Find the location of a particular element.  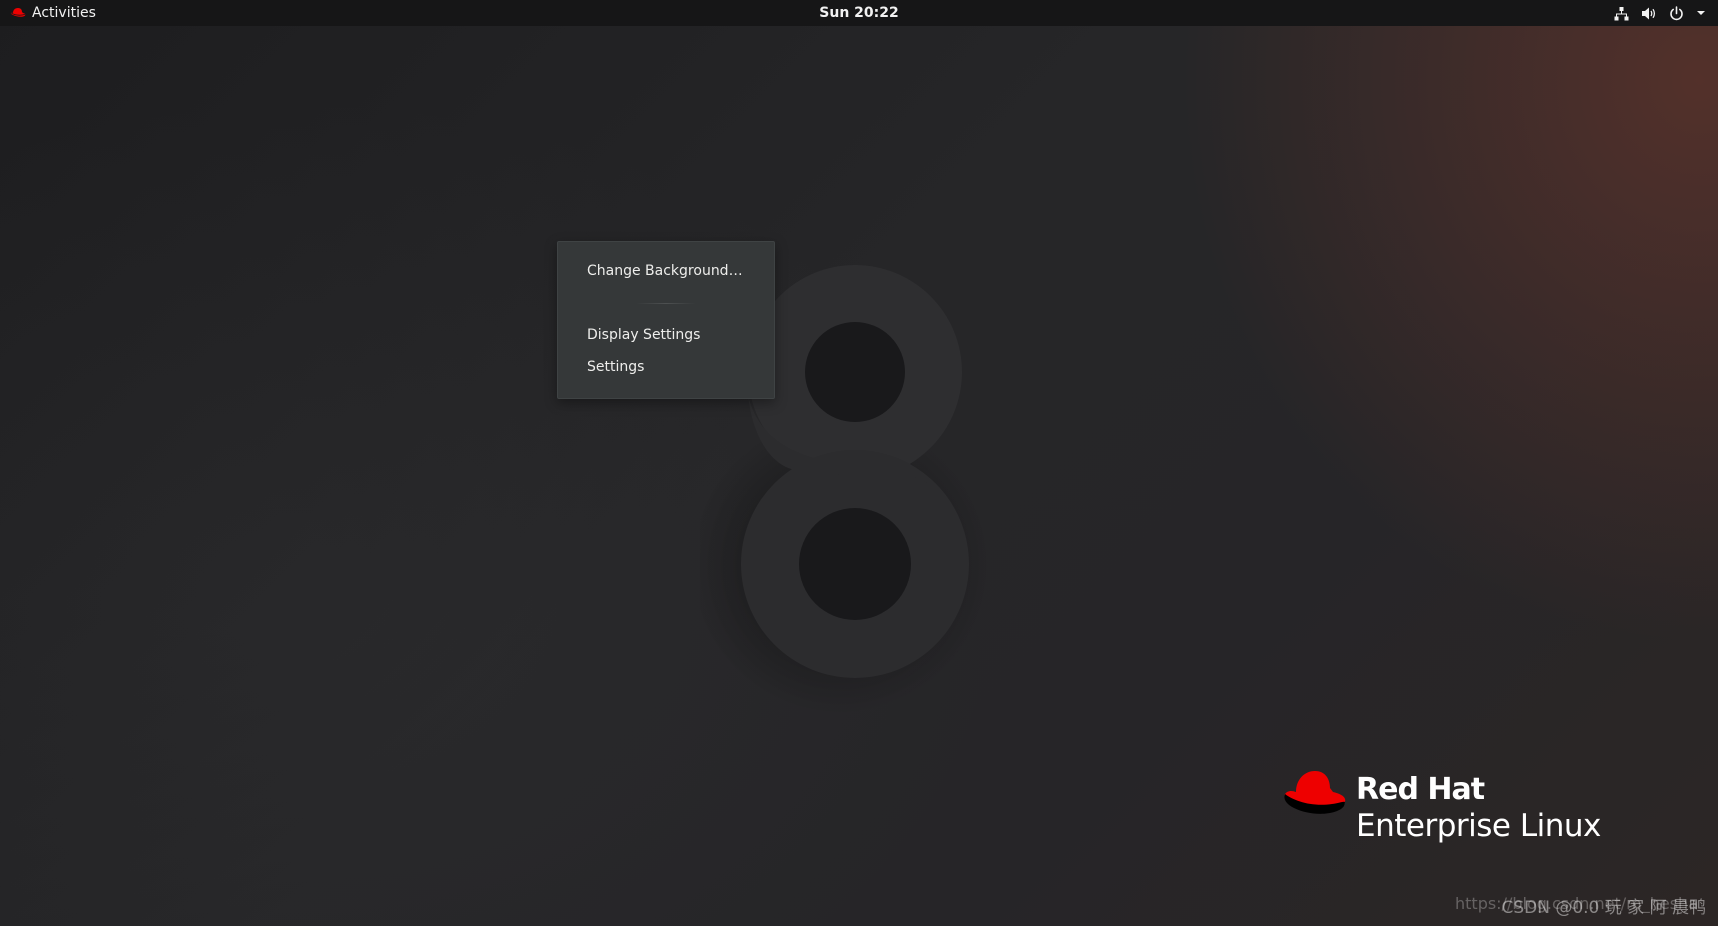

activities-label: Activities is located at coordinates (64, 13).